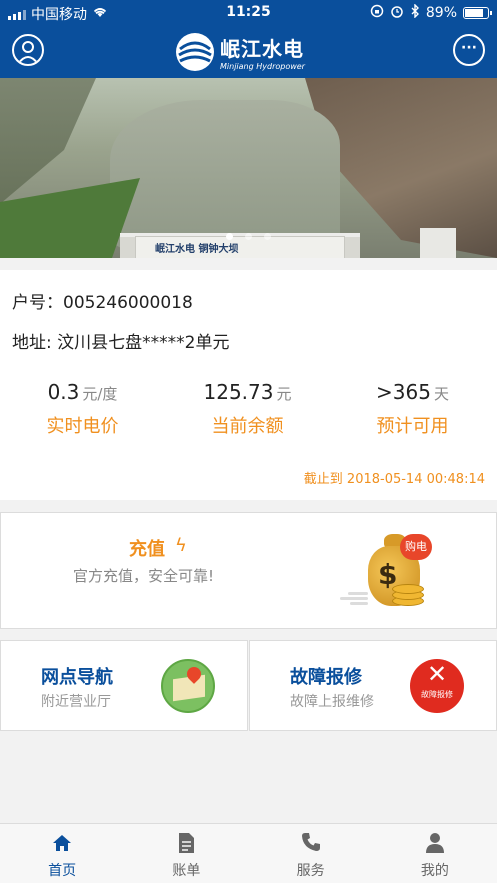 The width and height of the screenshot is (497, 883). I want to click on tools-icon: ✕ 故障报修, so click(437, 686).